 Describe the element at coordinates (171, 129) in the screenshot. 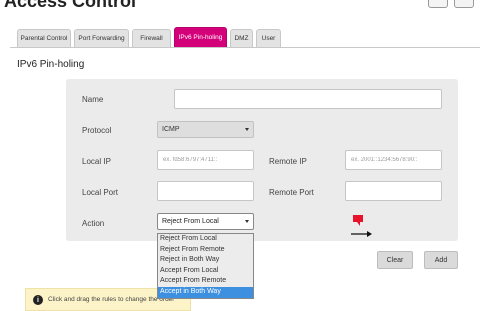

I see `protocol-value: ICMP` at that location.